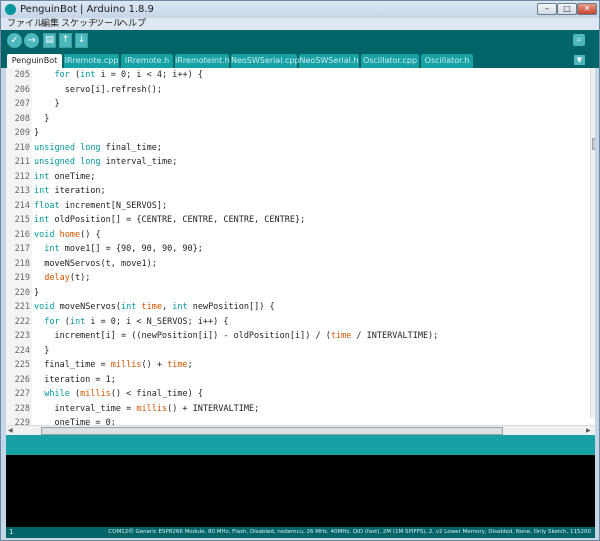 The width and height of the screenshot is (600, 541). I want to click on code-token: void, so click(44, 234).